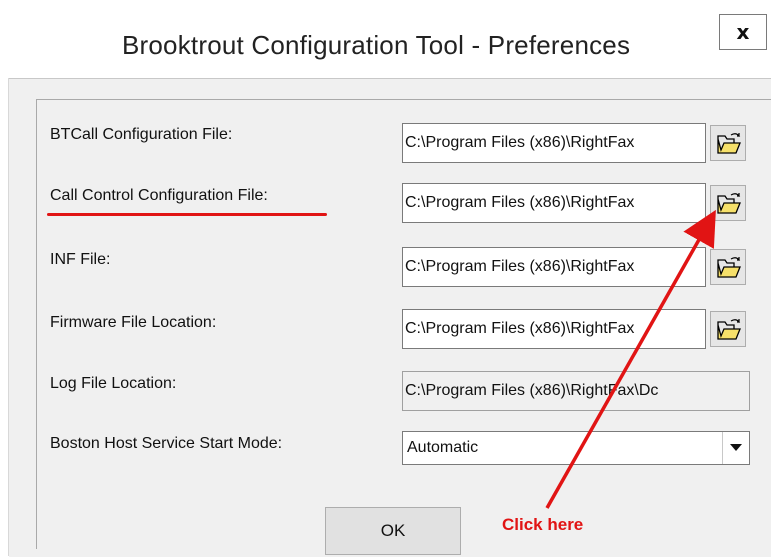 The image size is (771, 557). Describe the element at coordinates (141, 134) in the screenshot. I see `btcall-config-label: BTCall Configuration File:` at that location.